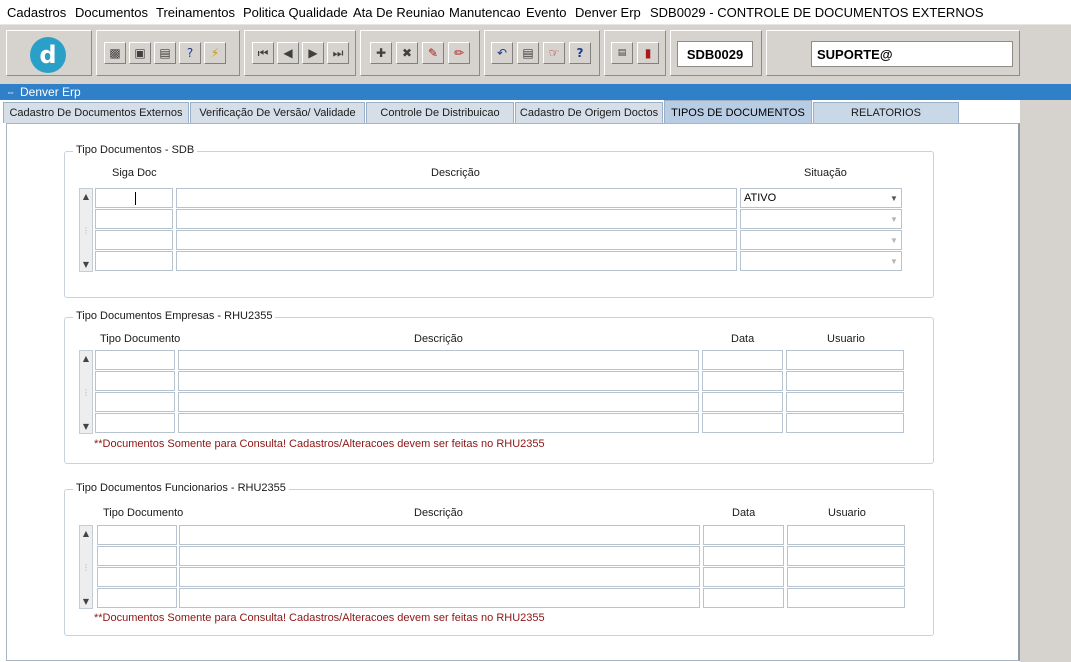 This screenshot has width=1071, height=662. Describe the element at coordinates (821, 198) in the screenshot. I see `situacao-select: ATIVO ▼` at that location.